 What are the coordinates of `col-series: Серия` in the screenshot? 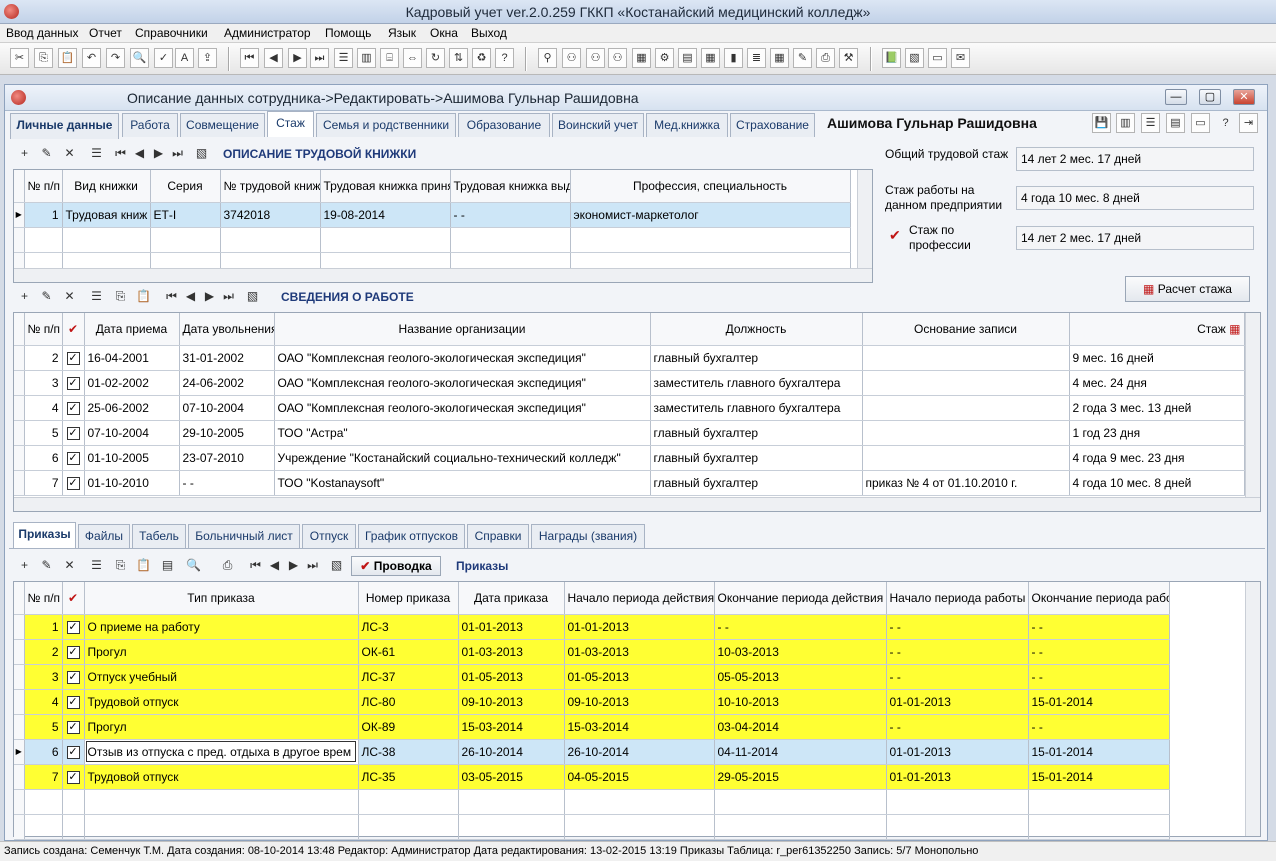 It's located at (185, 186).